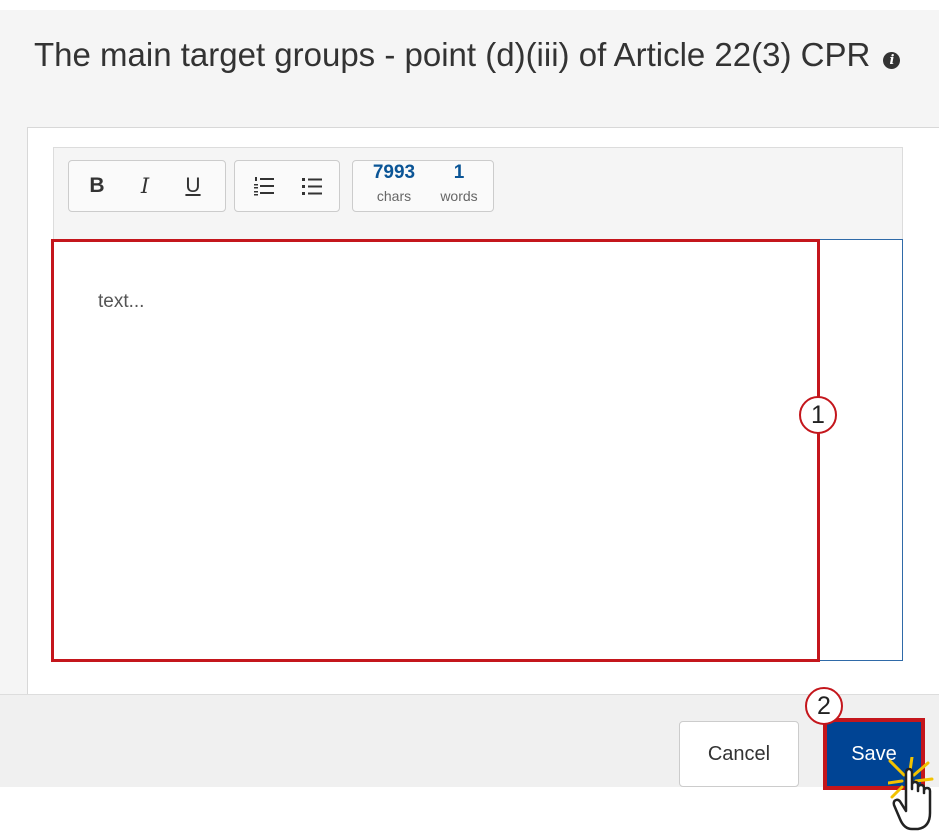  Describe the element at coordinates (264, 186) in the screenshot. I see `ordered-list-icon` at that location.